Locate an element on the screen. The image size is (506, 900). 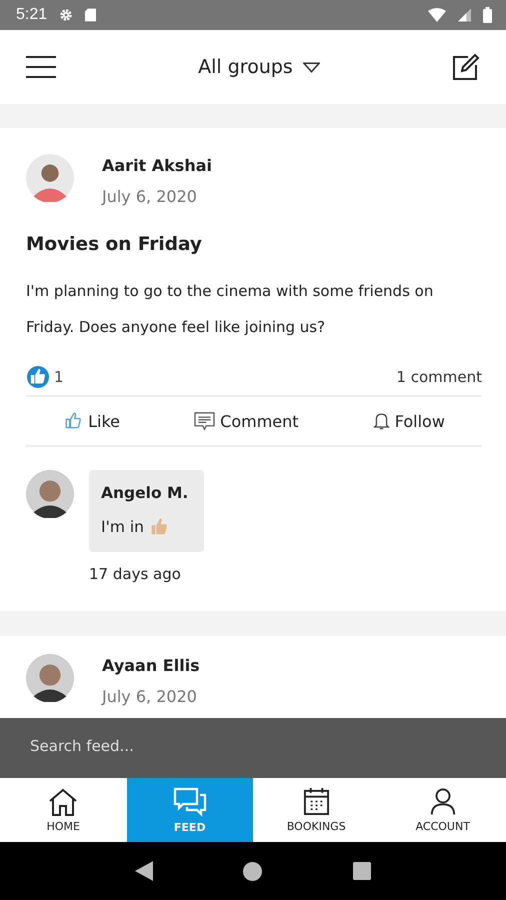
home-icon is located at coordinates (63, 802).